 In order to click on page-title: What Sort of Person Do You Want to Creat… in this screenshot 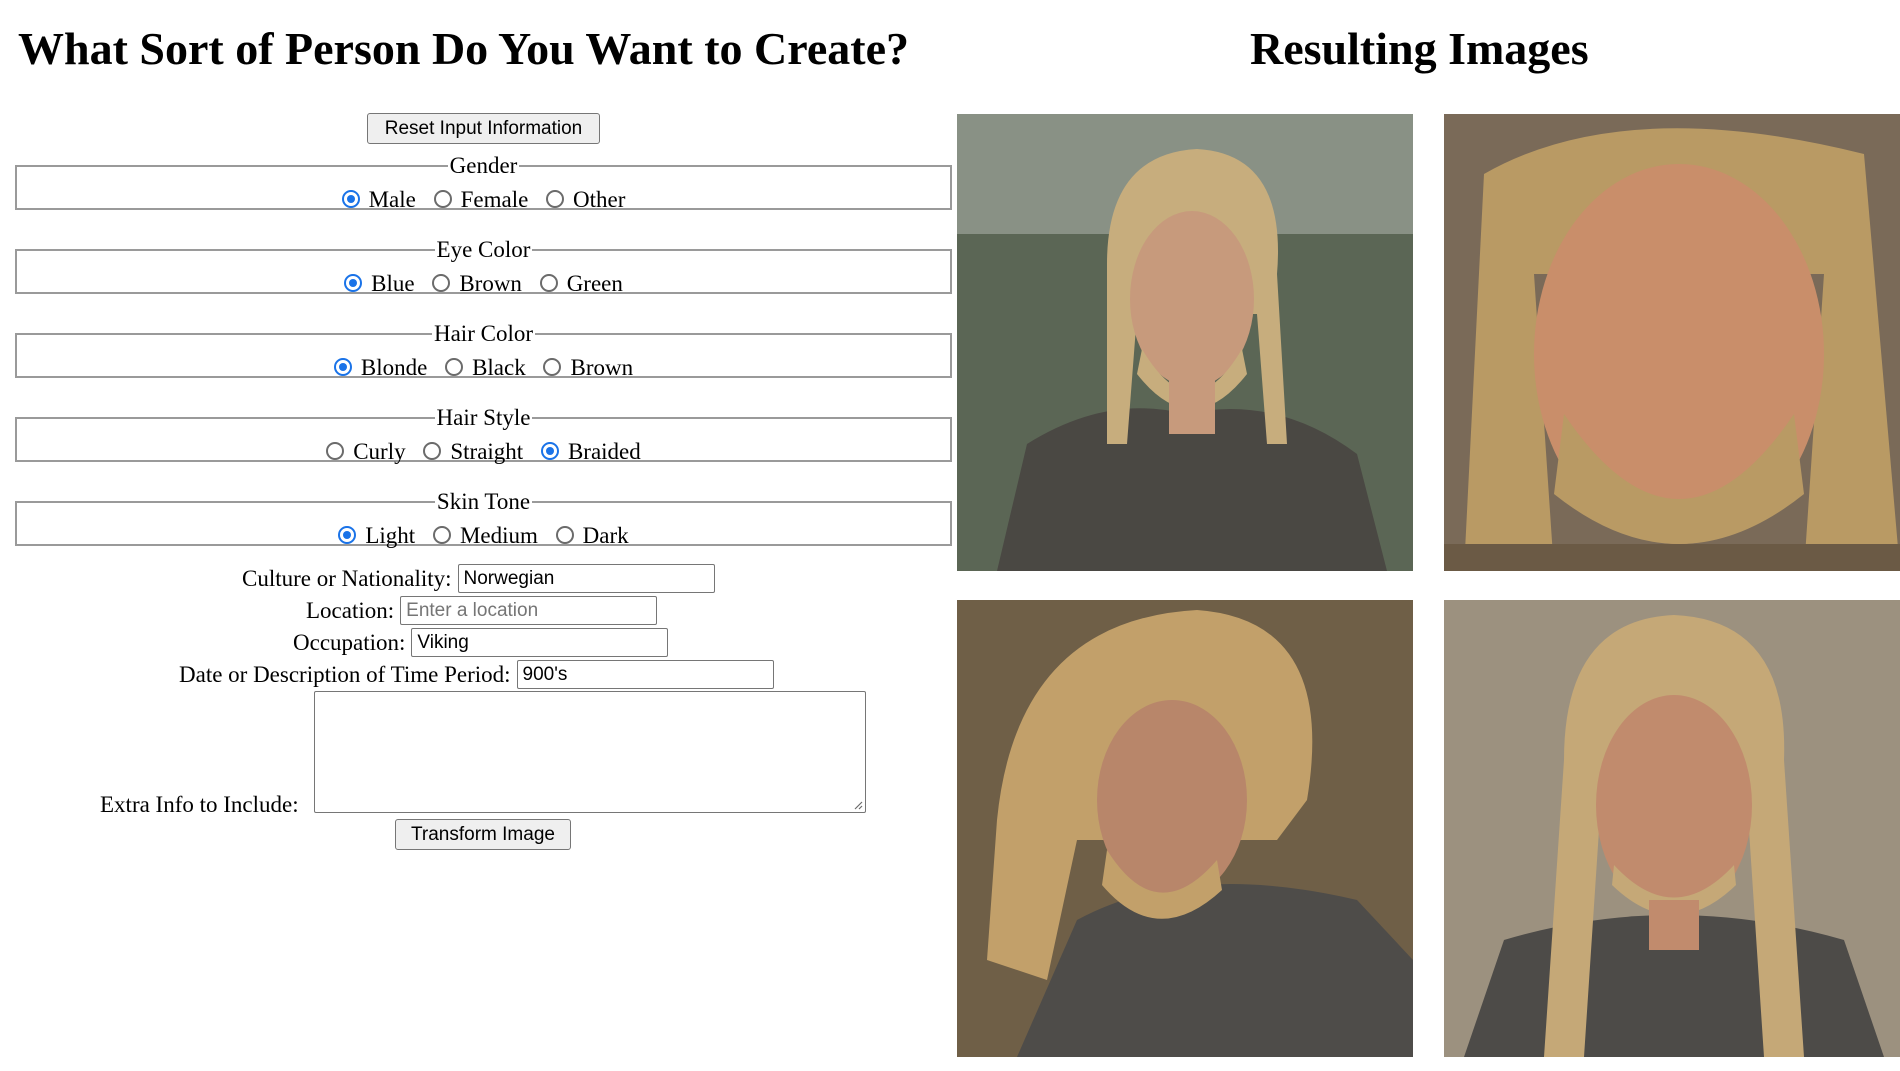, I will do `click(463, 48)`.